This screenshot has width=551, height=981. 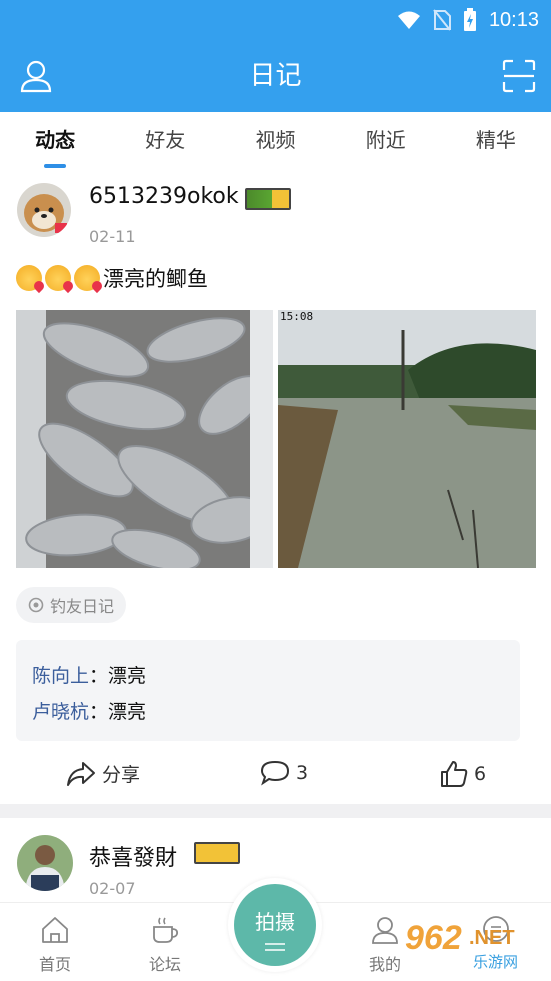 What do you see at coordinates (275, 811) in the screenshot?
I see `post-divider` at bounding box center [275, 811].